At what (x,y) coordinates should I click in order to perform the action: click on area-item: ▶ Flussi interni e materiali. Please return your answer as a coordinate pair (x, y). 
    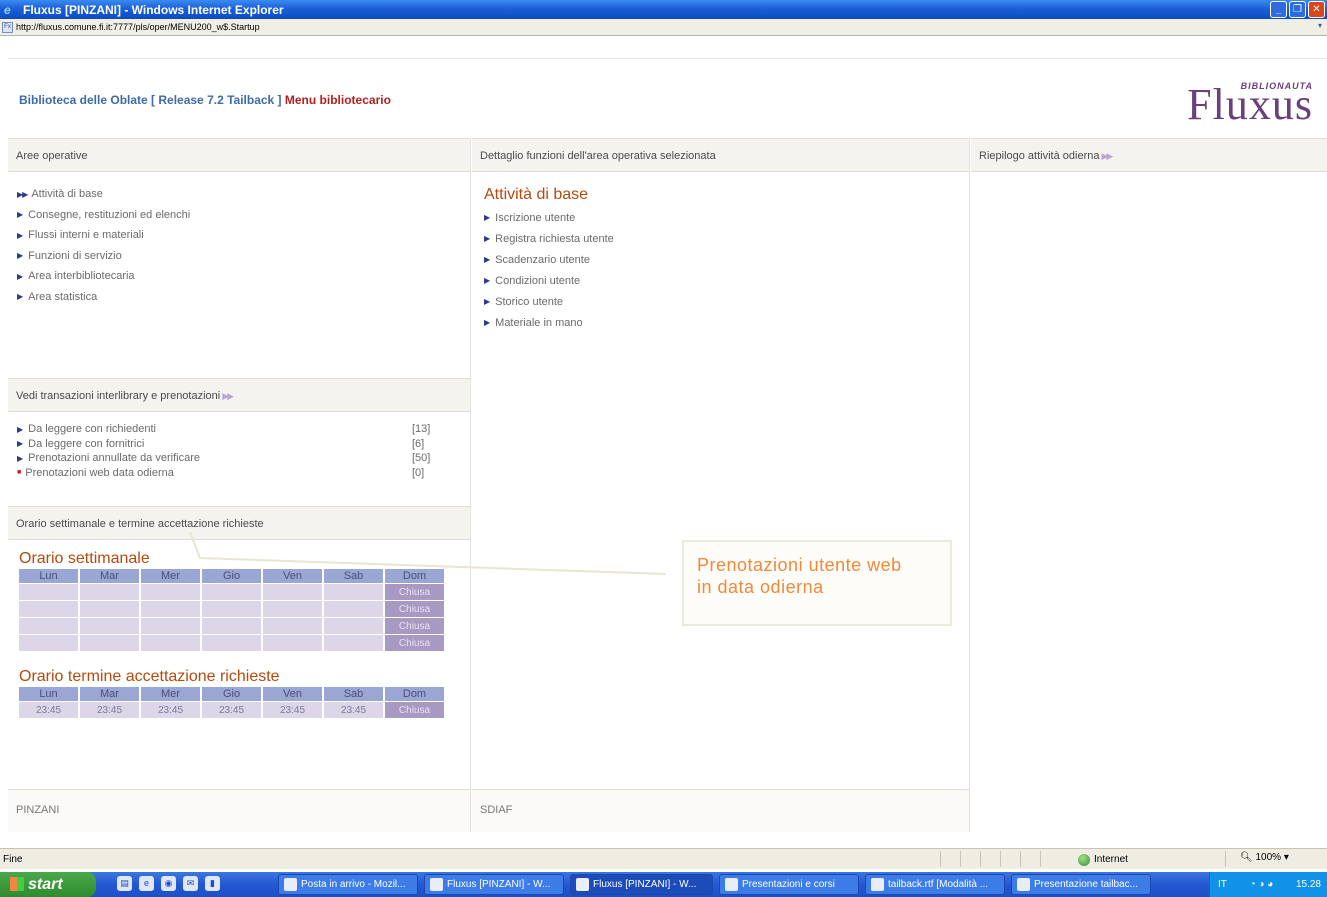
    Looking at the image, I should click on (243, 235).